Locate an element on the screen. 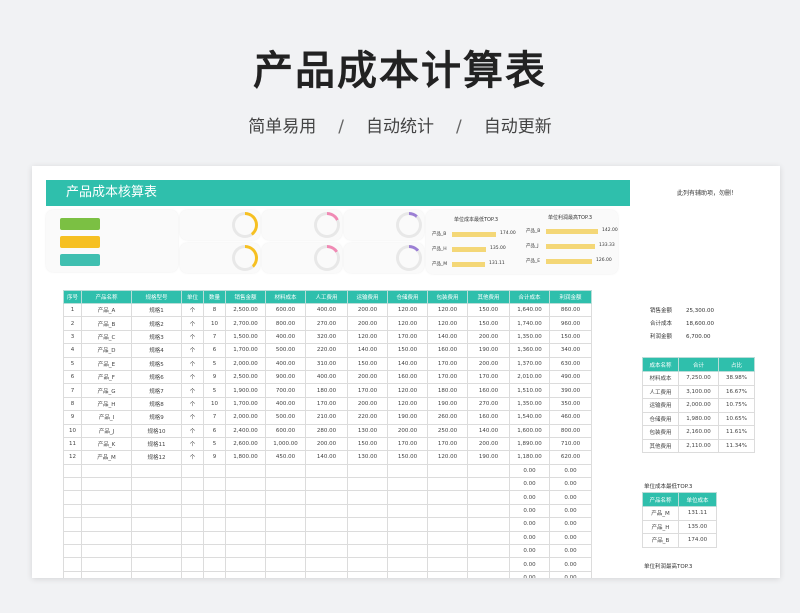 The width and height of the screenshot is (800, 613). table-cell: 180.00 is located at coordinates (447, 390).